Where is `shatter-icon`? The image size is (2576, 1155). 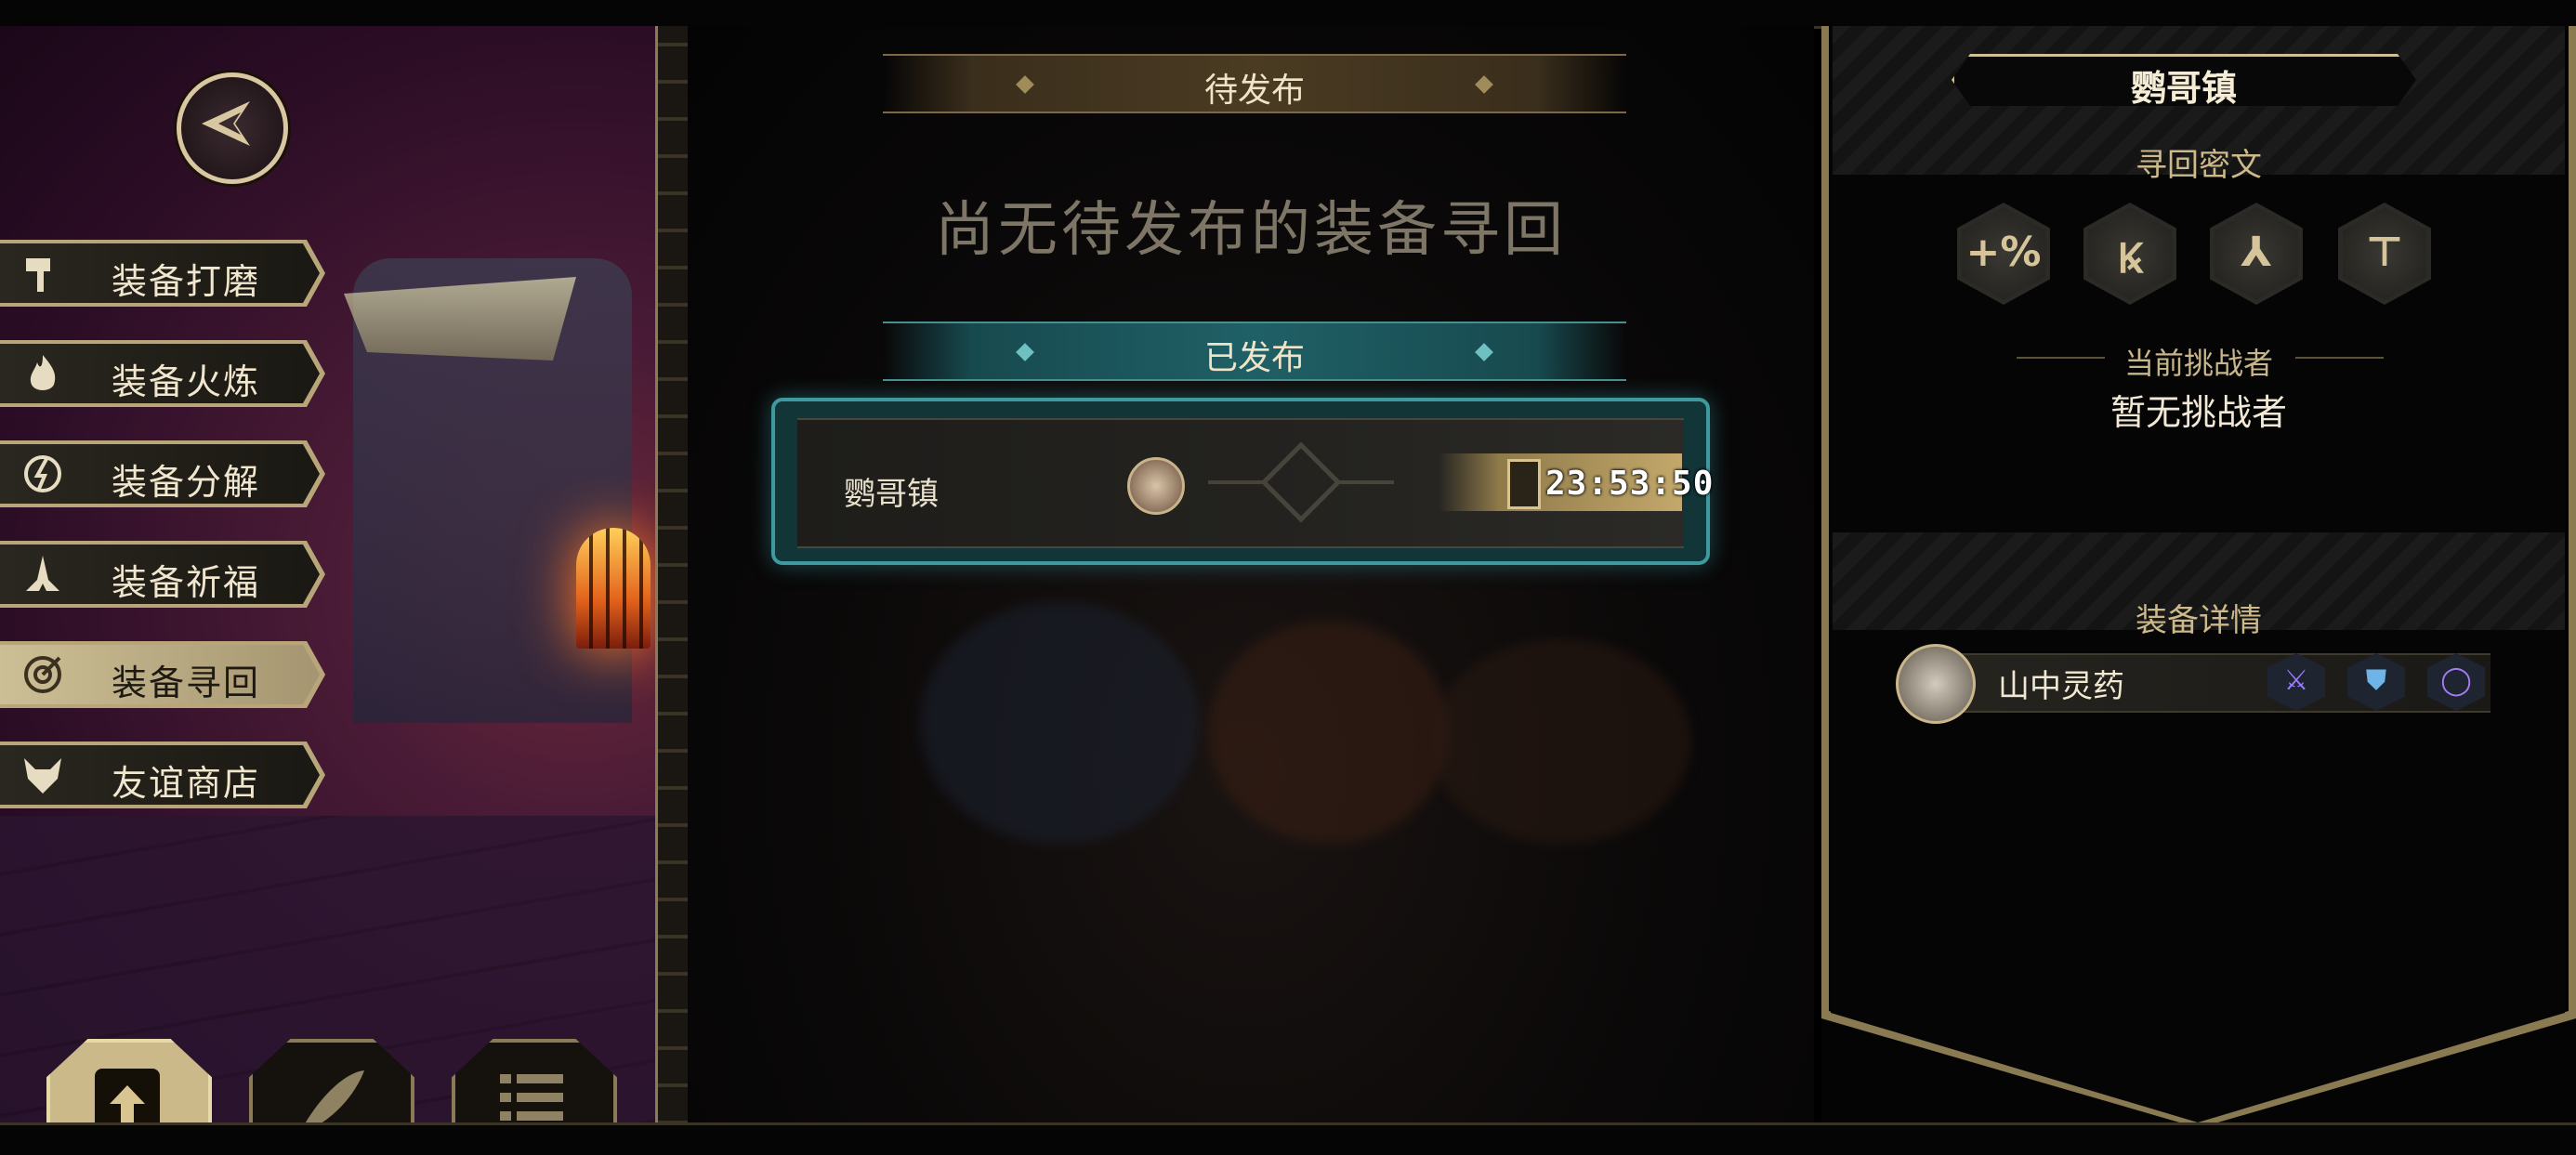 shatter-icon is located at coordinates (42, 473).